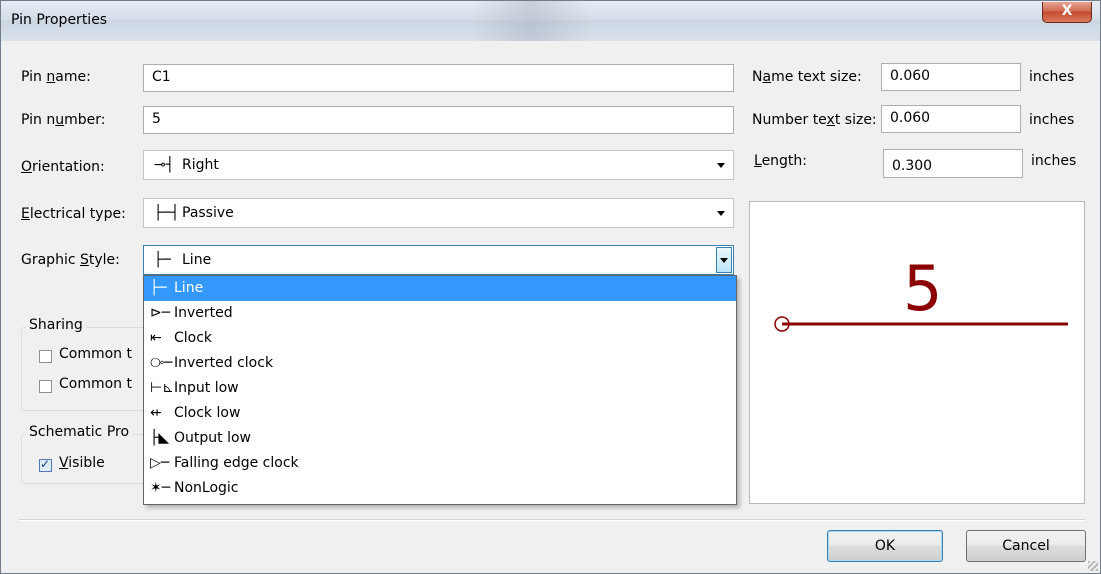  What do you see at coordinates (781, 161) in the screenshot?
I see `length-label: Length:` at bounding box center [781, 161].